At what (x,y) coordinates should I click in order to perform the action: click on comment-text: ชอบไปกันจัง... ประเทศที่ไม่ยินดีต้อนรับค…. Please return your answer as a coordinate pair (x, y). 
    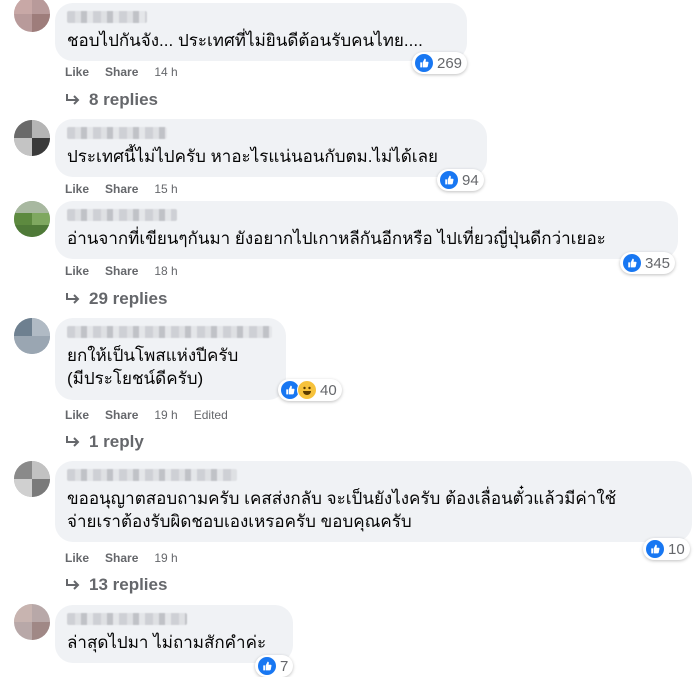
    Looking at the image, I should click on (245, 40).